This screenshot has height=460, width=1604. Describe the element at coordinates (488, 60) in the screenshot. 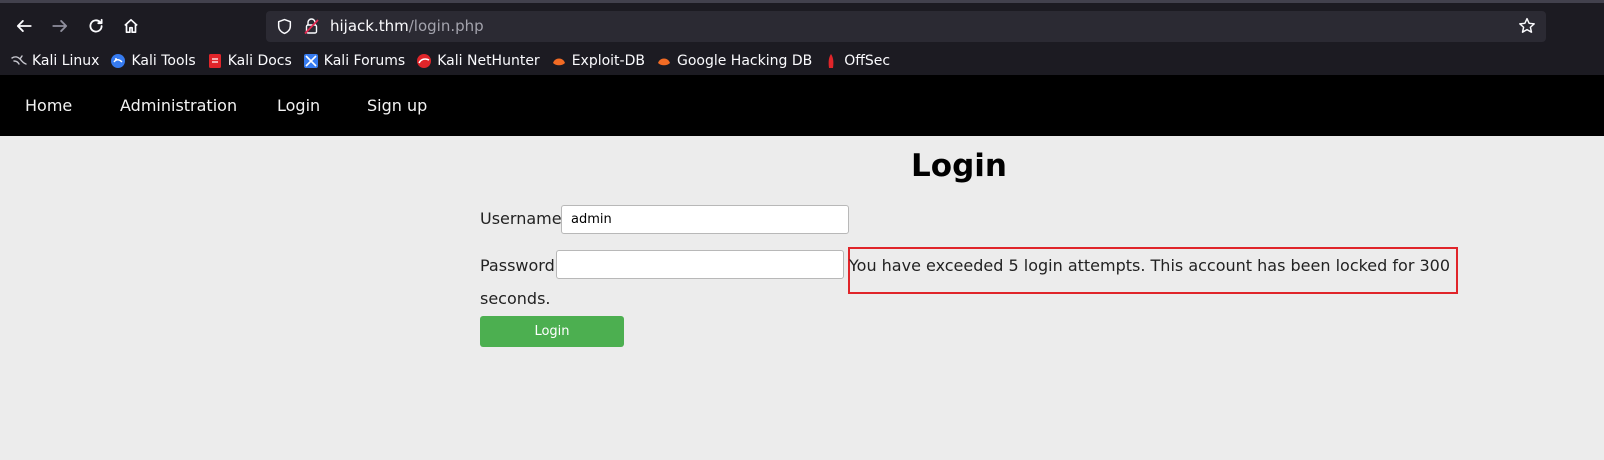

I see `bookmark-label: Kali NetHunter` at that location.